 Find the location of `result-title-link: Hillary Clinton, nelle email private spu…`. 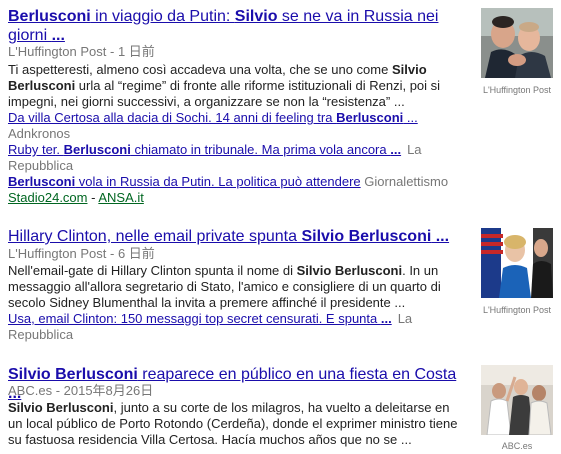

result-title-link: Hillary Clinton, nelle email private spu… is located at coordinates (237, 236).